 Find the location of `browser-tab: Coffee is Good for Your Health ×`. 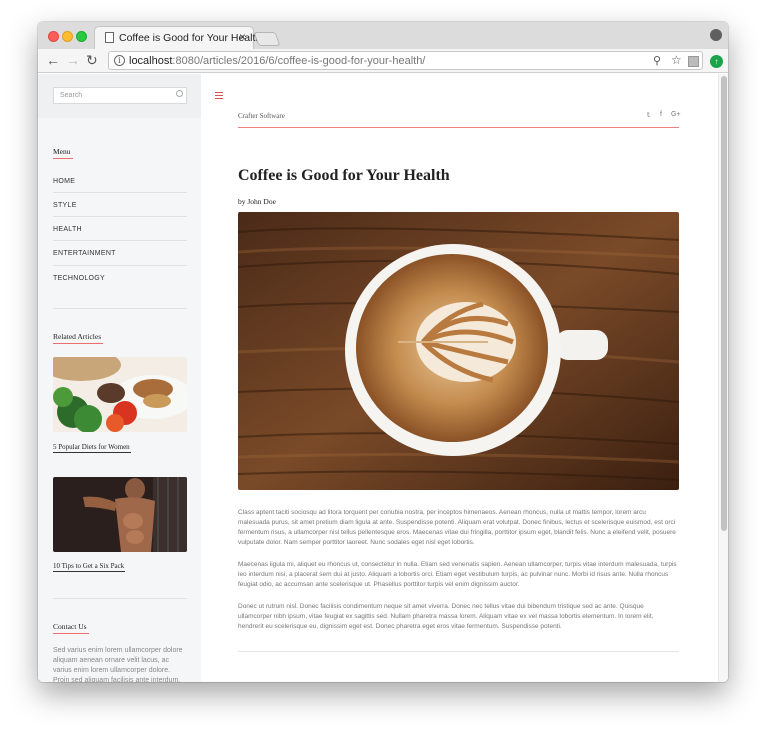

browser-tab: Coffee is Good for Your Health × is located at coordinates (177, 37).